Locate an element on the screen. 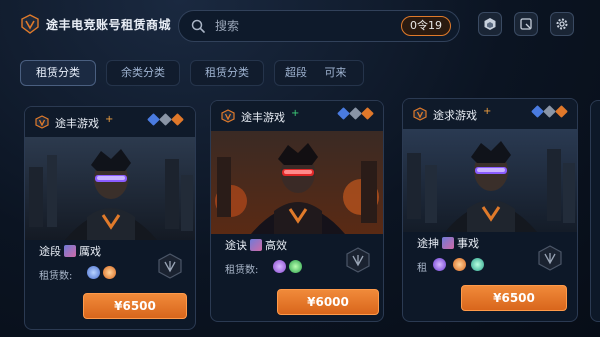 This screenshot has height=337, width=600. game-name: 途求游戏 is located at coordinates (455, 115).